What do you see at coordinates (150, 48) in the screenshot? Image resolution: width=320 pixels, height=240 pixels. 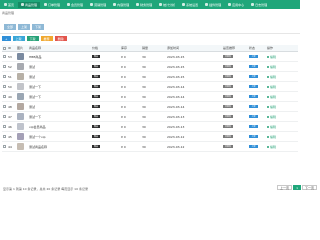 I see `table-header: ID 图片 商品名称 价格 库存 销量 添加时间 是否推荐 状态 操作` at bounding box center [150, 48].